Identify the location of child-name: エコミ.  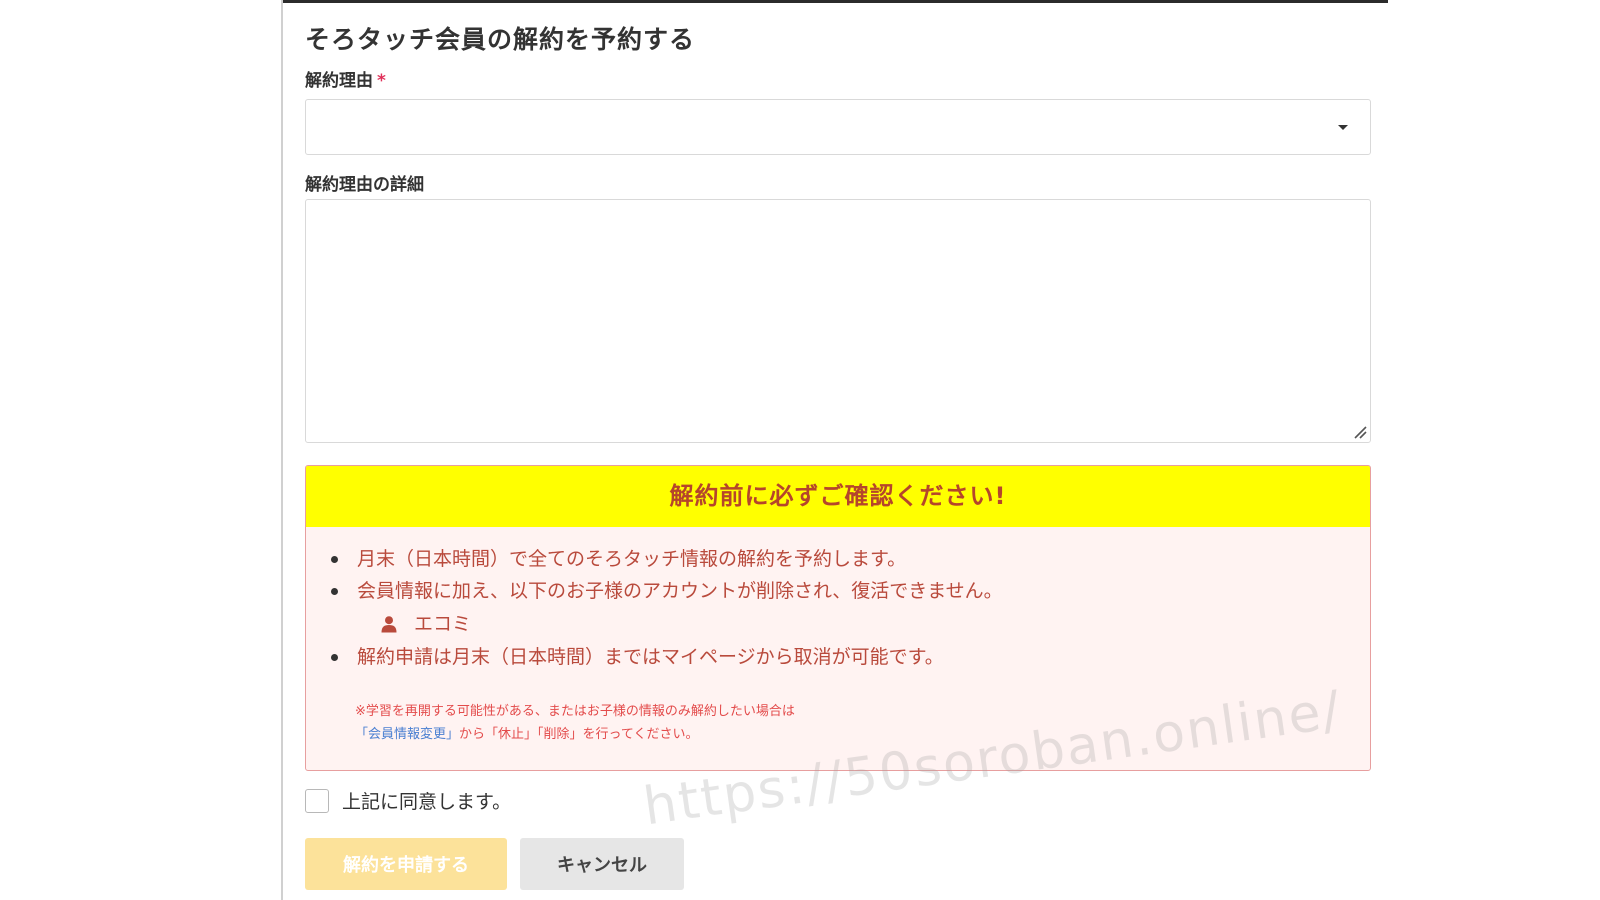
(443, 624).